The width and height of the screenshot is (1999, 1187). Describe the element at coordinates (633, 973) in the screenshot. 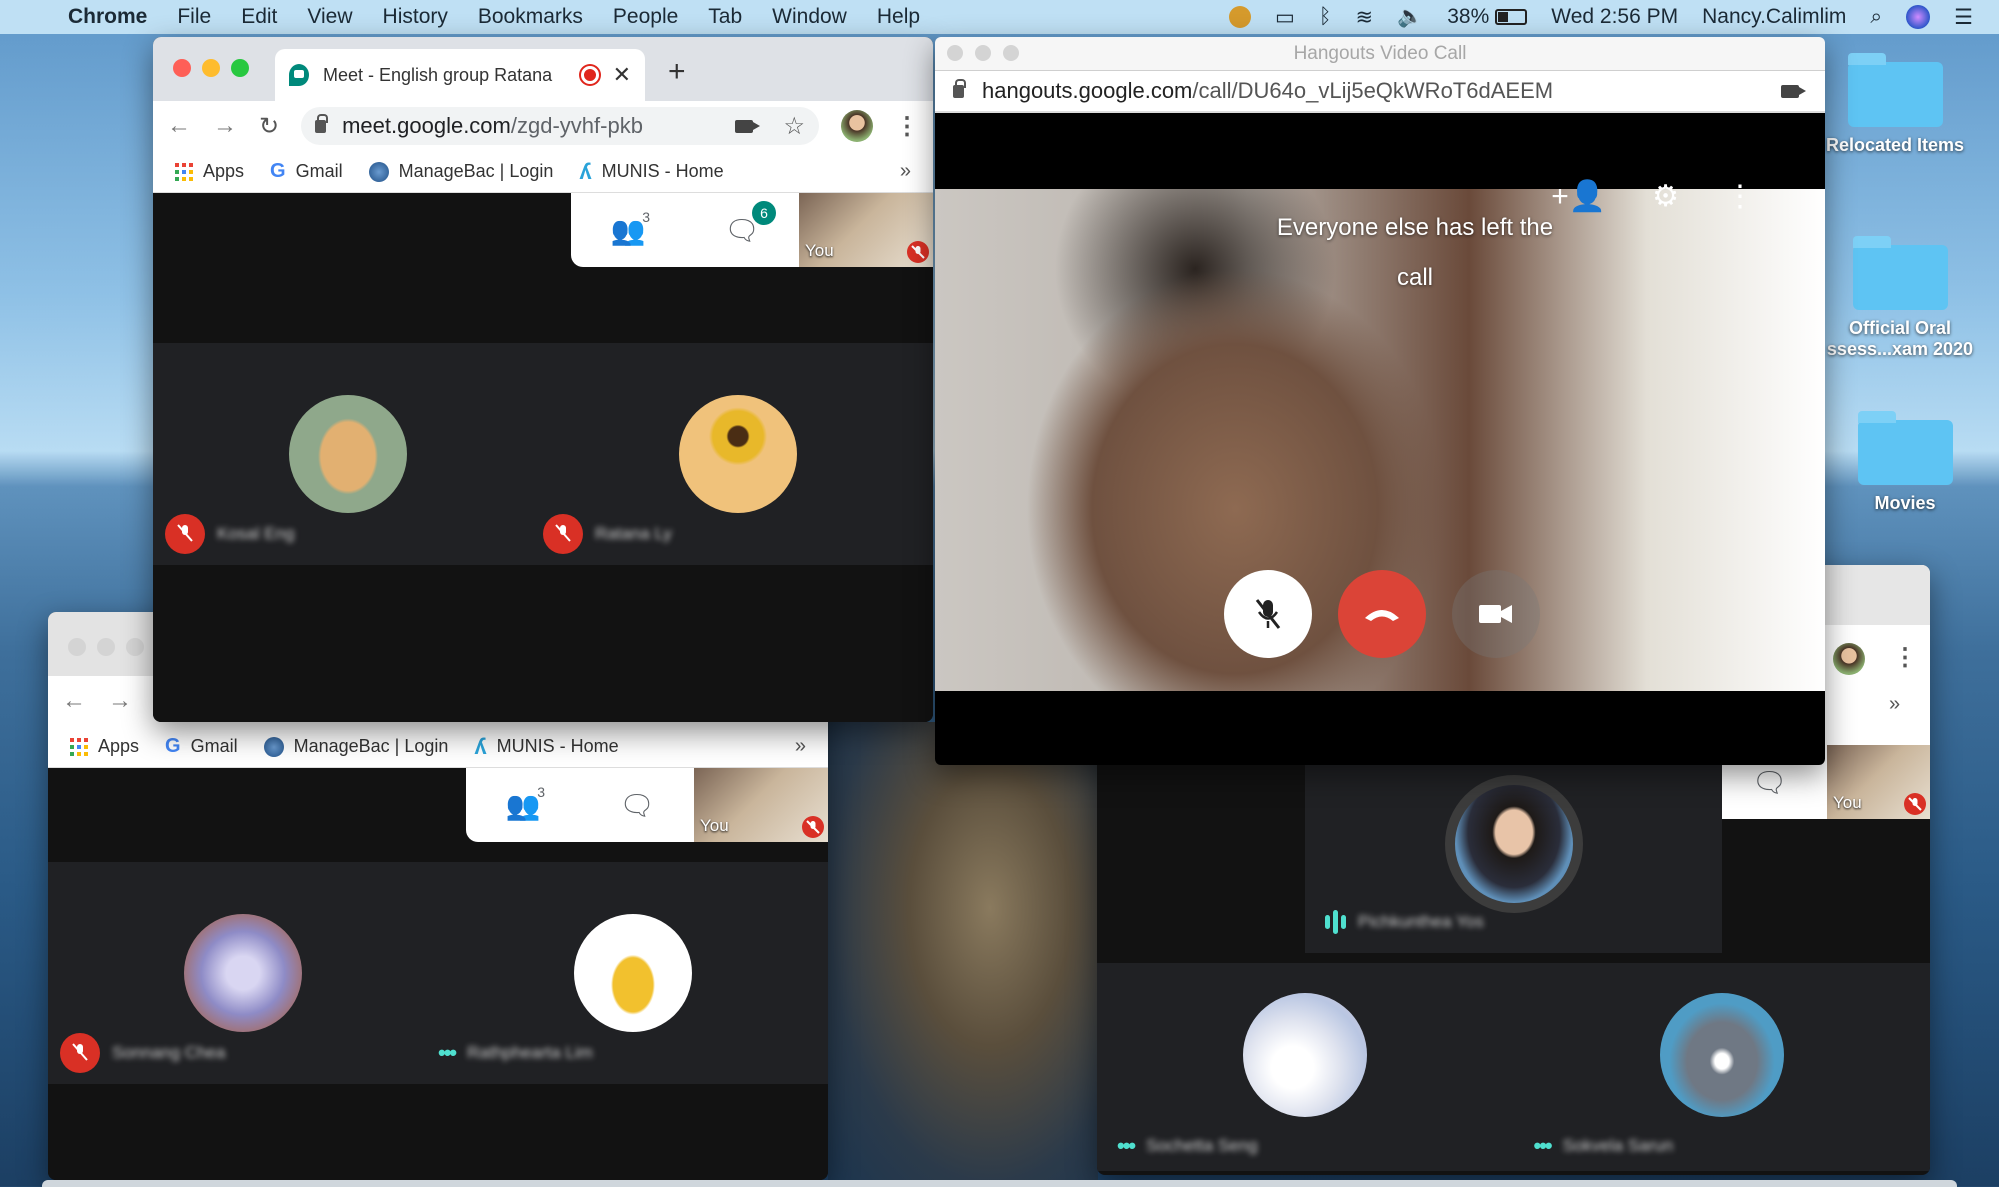

I see `participant-tile: ••• Rathphearta Lim` at that location.